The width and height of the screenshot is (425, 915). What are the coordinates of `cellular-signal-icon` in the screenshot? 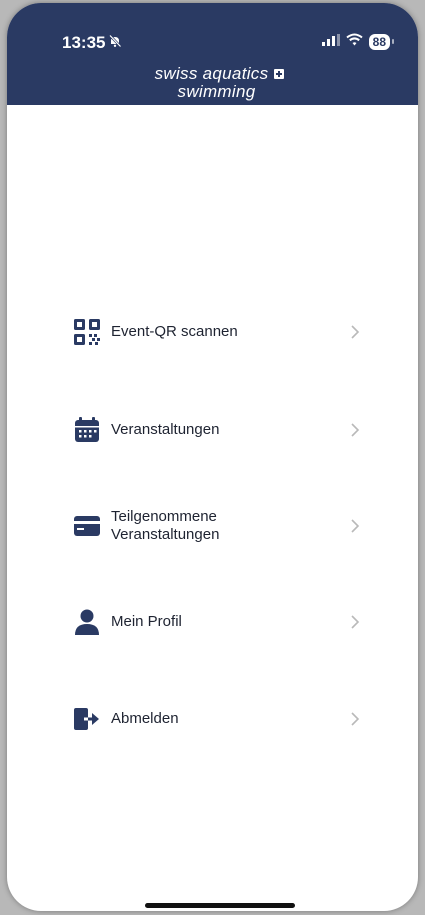 It's located at (330, 42).